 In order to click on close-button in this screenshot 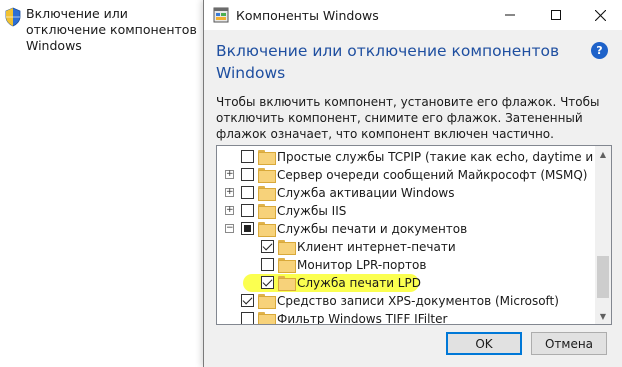, I will do `click(599, 15)`.